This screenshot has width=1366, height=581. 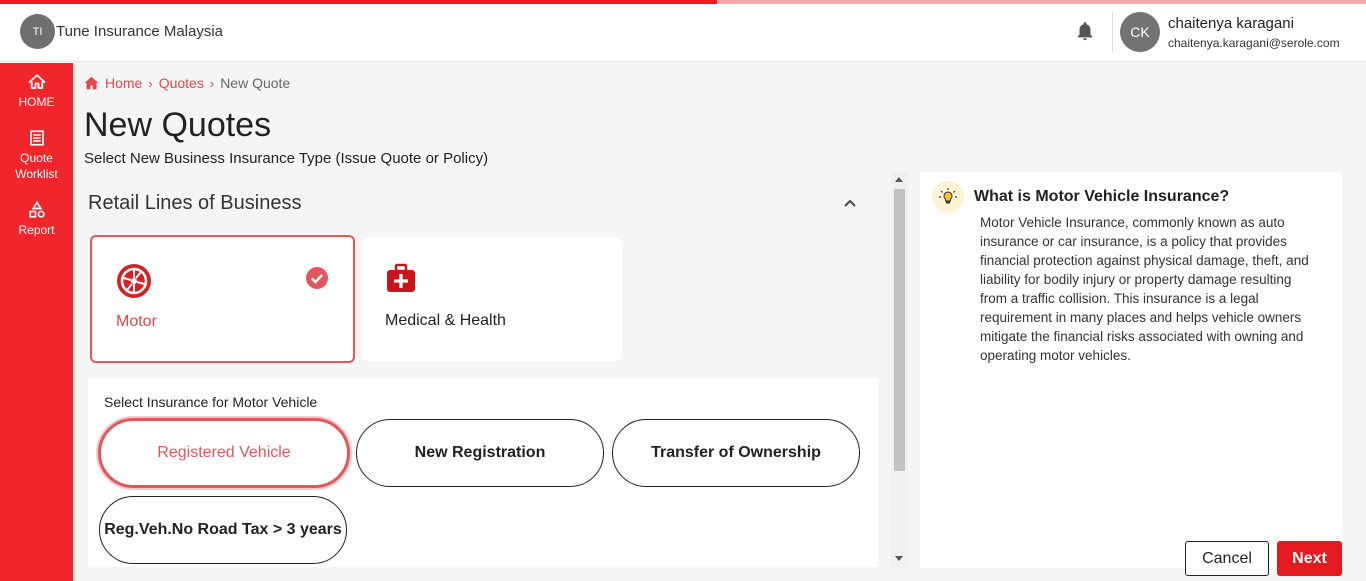 I want to click on page-title: New Quotes, so click(x=178, y=125).